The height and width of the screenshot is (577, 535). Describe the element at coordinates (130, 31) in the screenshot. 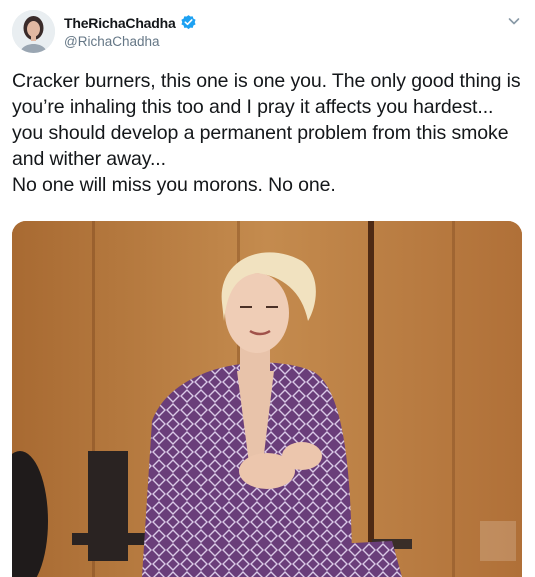

I see `author-block: TheRichaChadha @RichaChadha` at that location.